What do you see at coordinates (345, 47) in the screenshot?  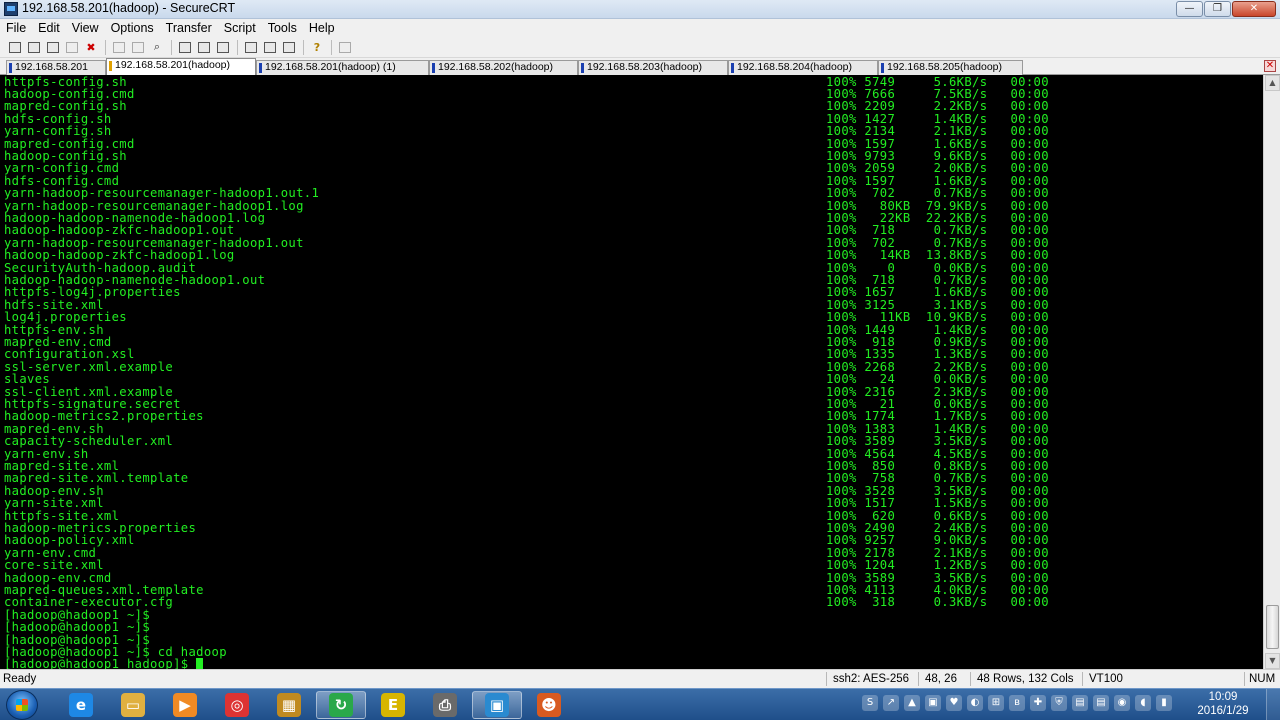 I see `about-icon` at bounding box center [345, 47].